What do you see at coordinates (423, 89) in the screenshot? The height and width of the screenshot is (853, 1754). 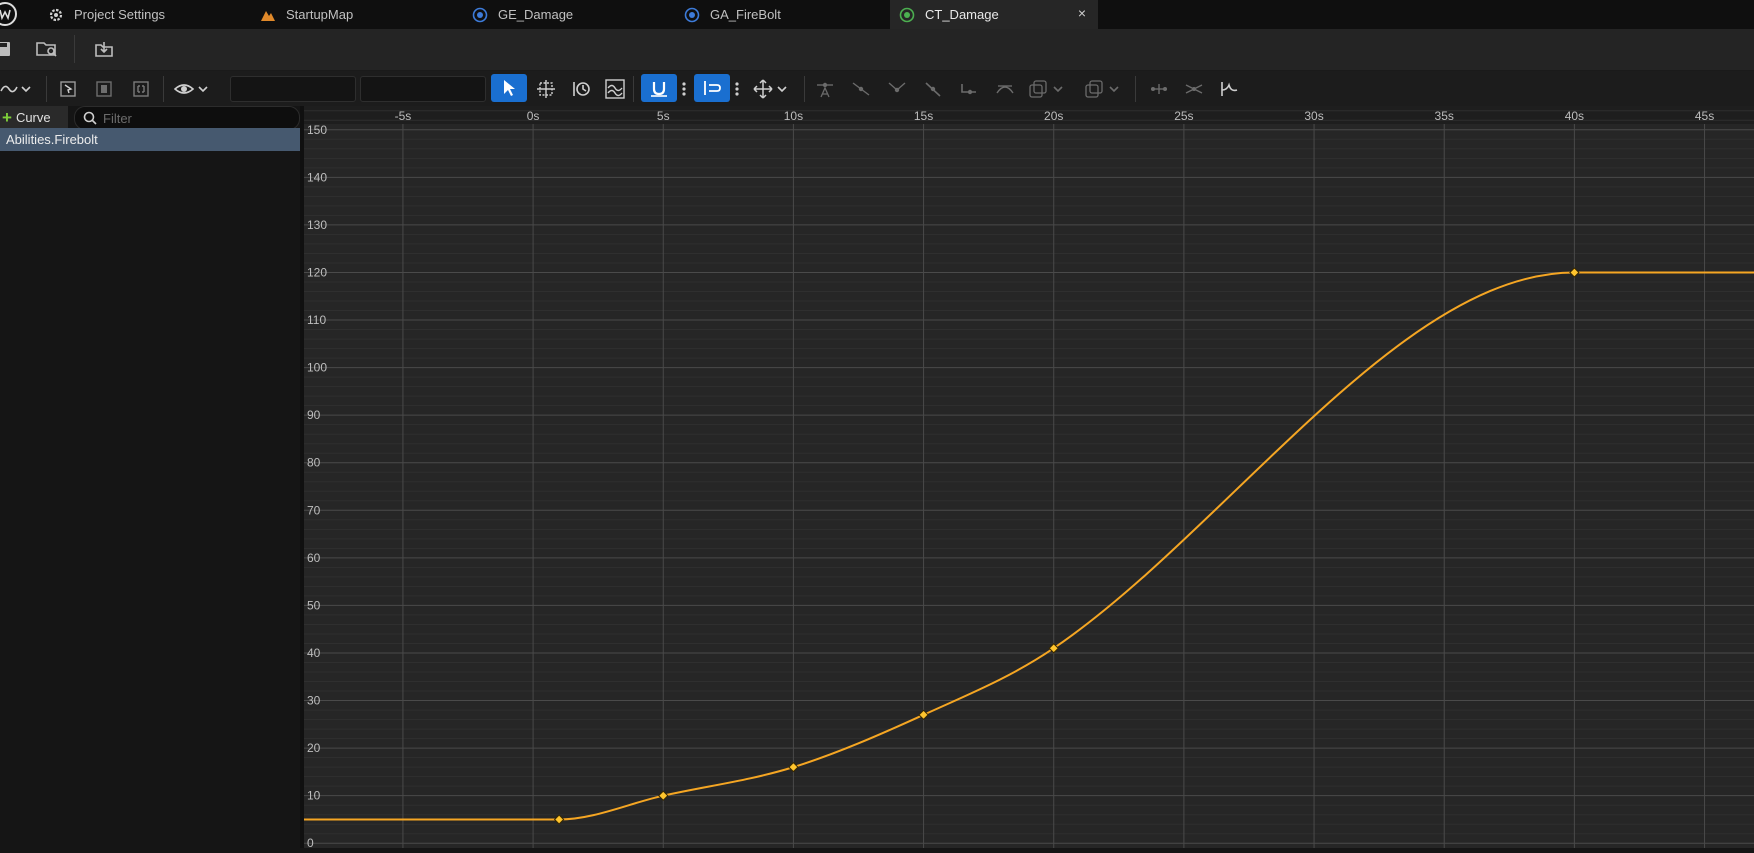 I see `key-value-field` at bounding box center [423, 89].